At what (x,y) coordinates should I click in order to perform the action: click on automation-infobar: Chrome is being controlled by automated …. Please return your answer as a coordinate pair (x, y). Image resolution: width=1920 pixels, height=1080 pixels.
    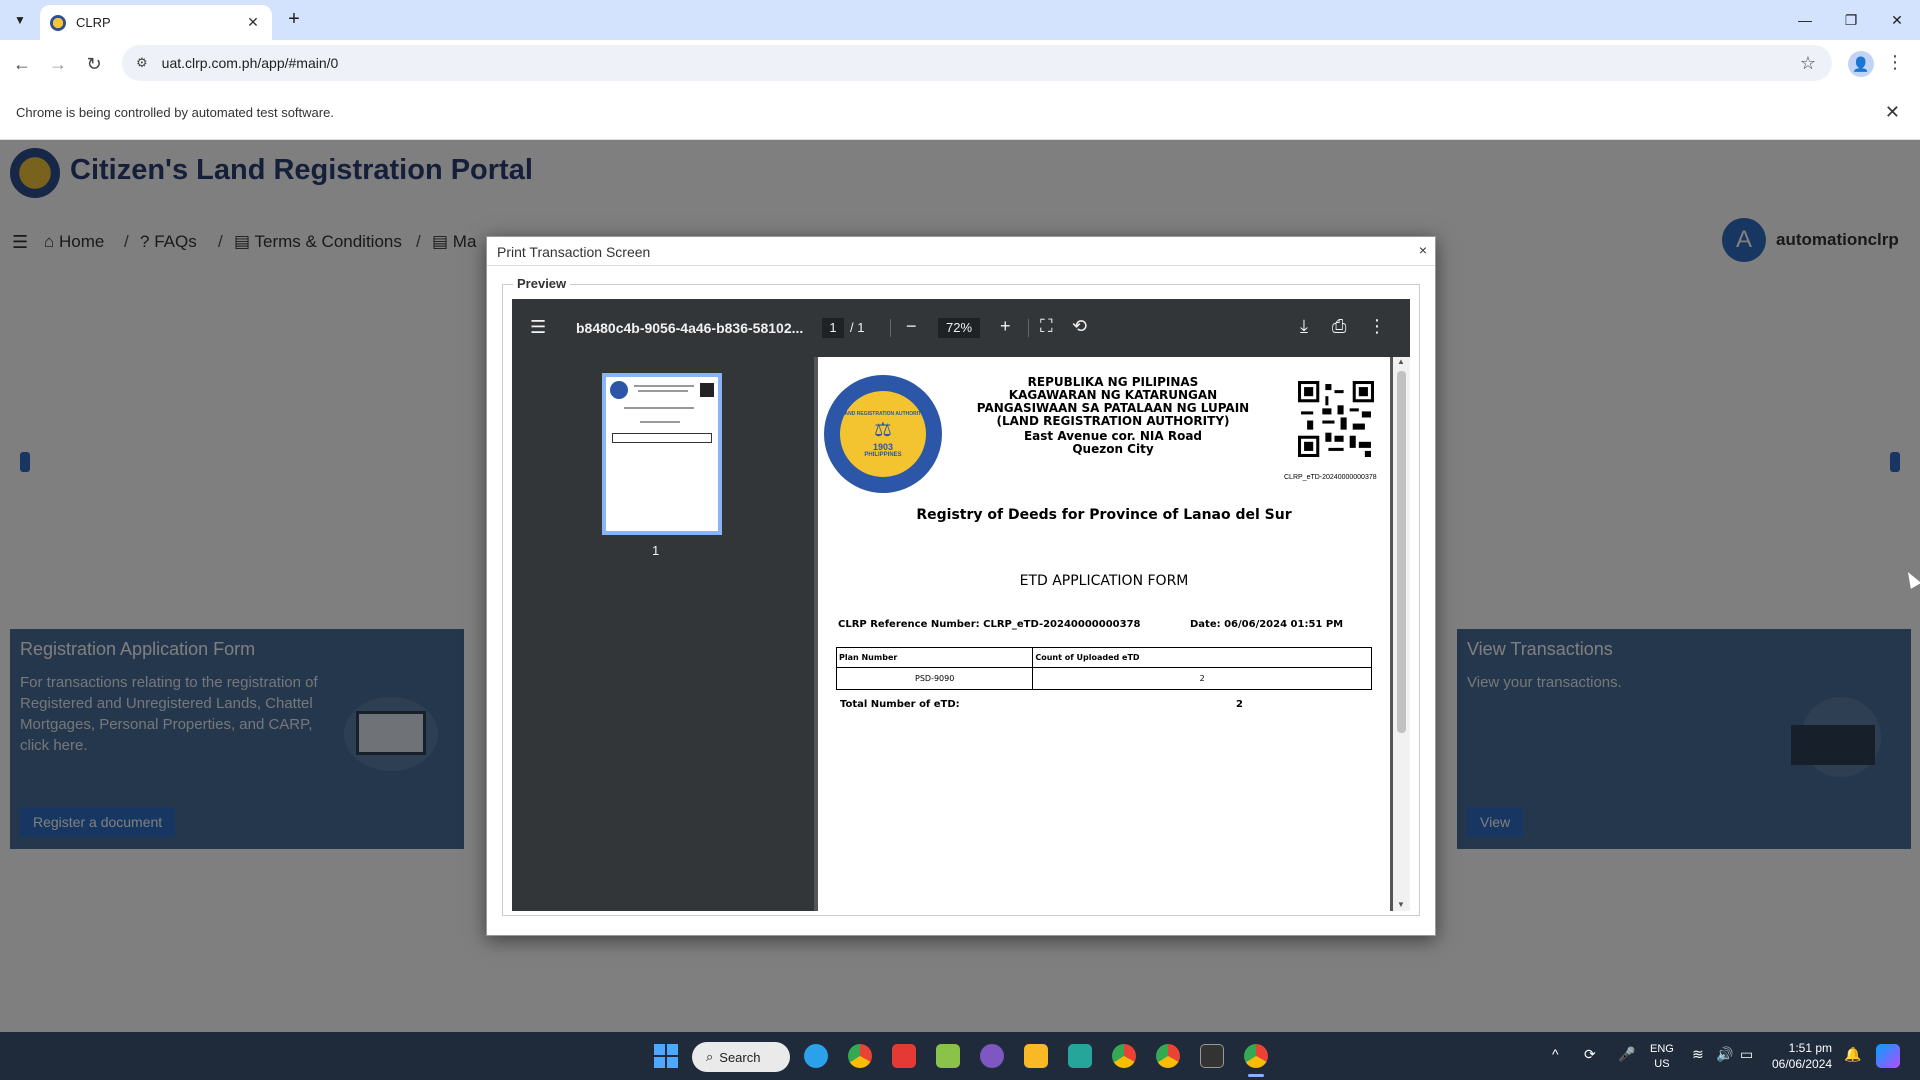
    Looking at the image, I should click on (960, 113).